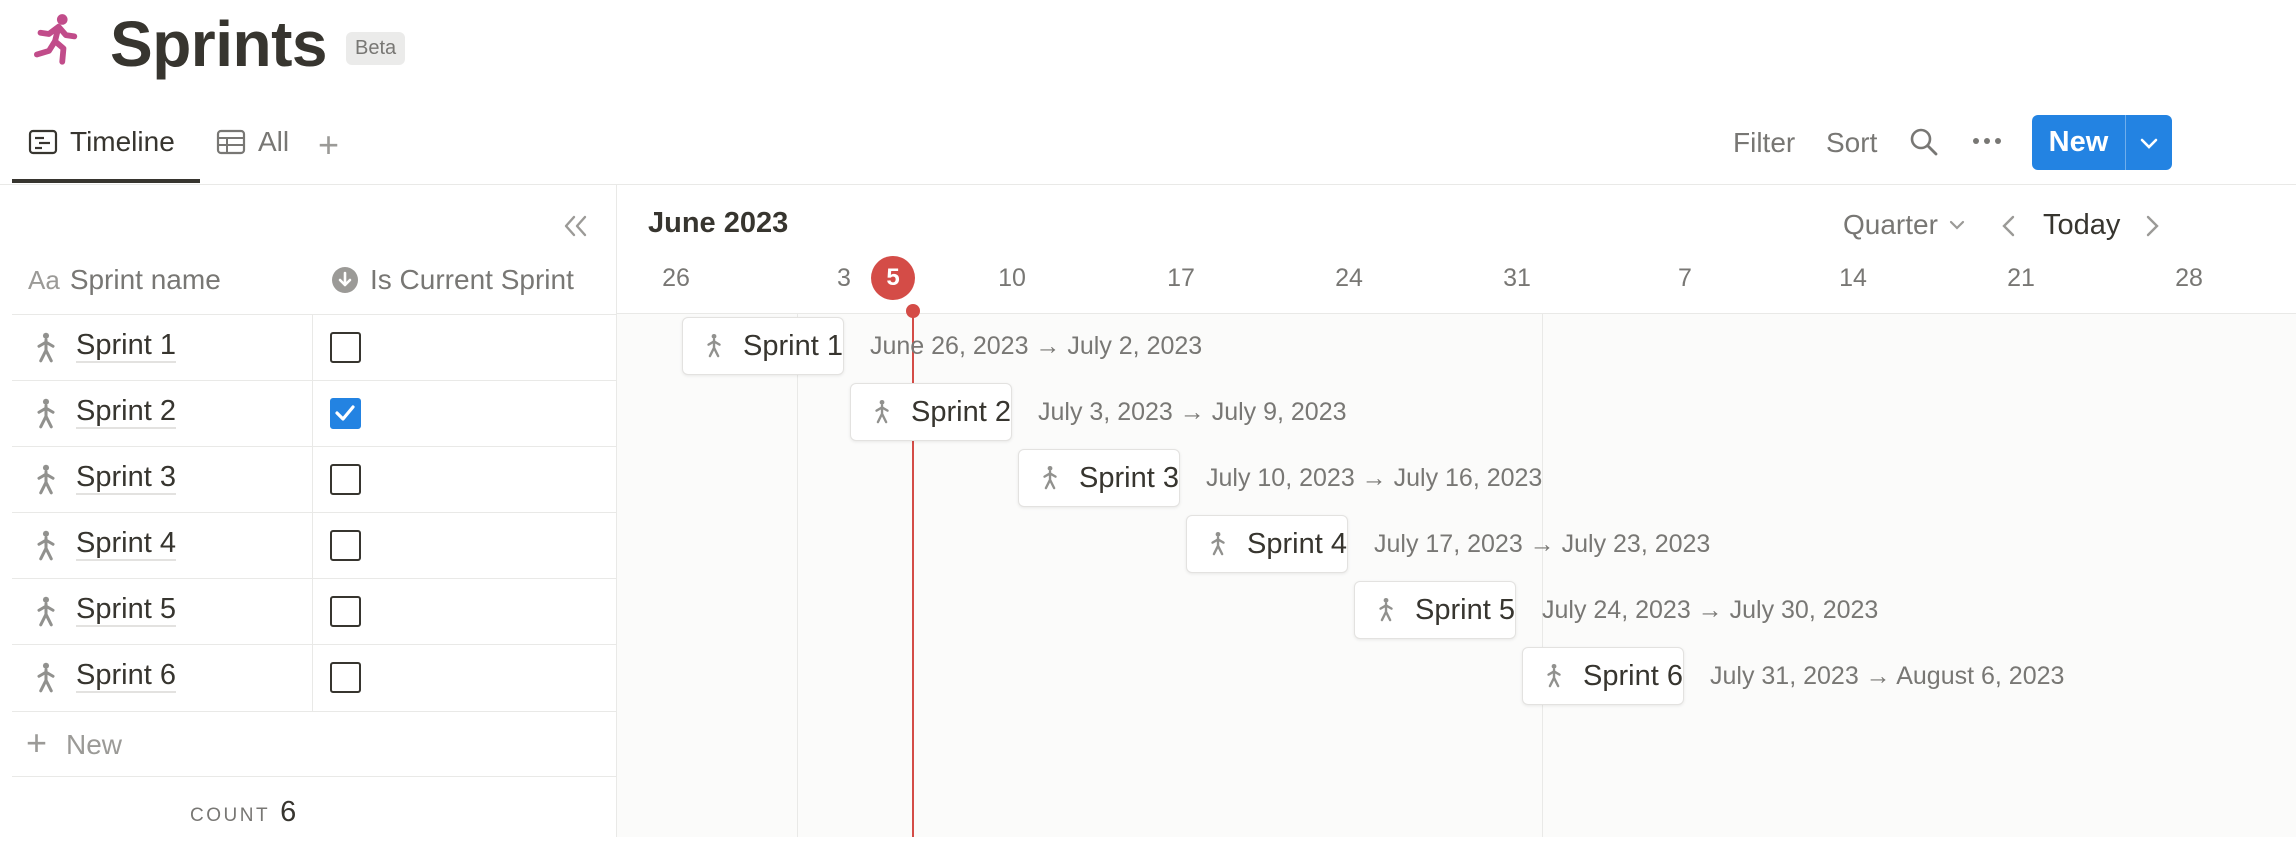  I want to click on sprint-name-cell: Sprint 2, so click(126, 412).